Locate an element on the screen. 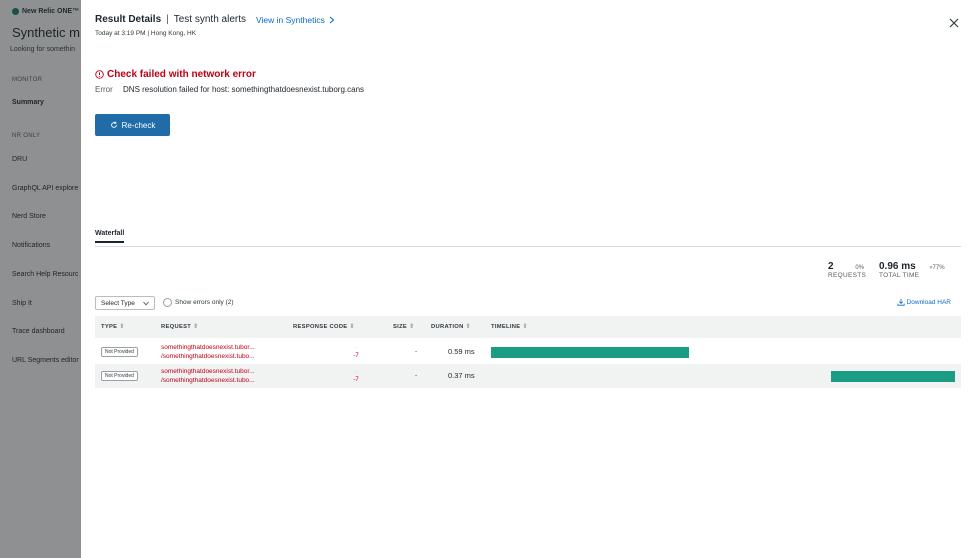  nav-item-summary: Summary is located at coordinates (28, 102).